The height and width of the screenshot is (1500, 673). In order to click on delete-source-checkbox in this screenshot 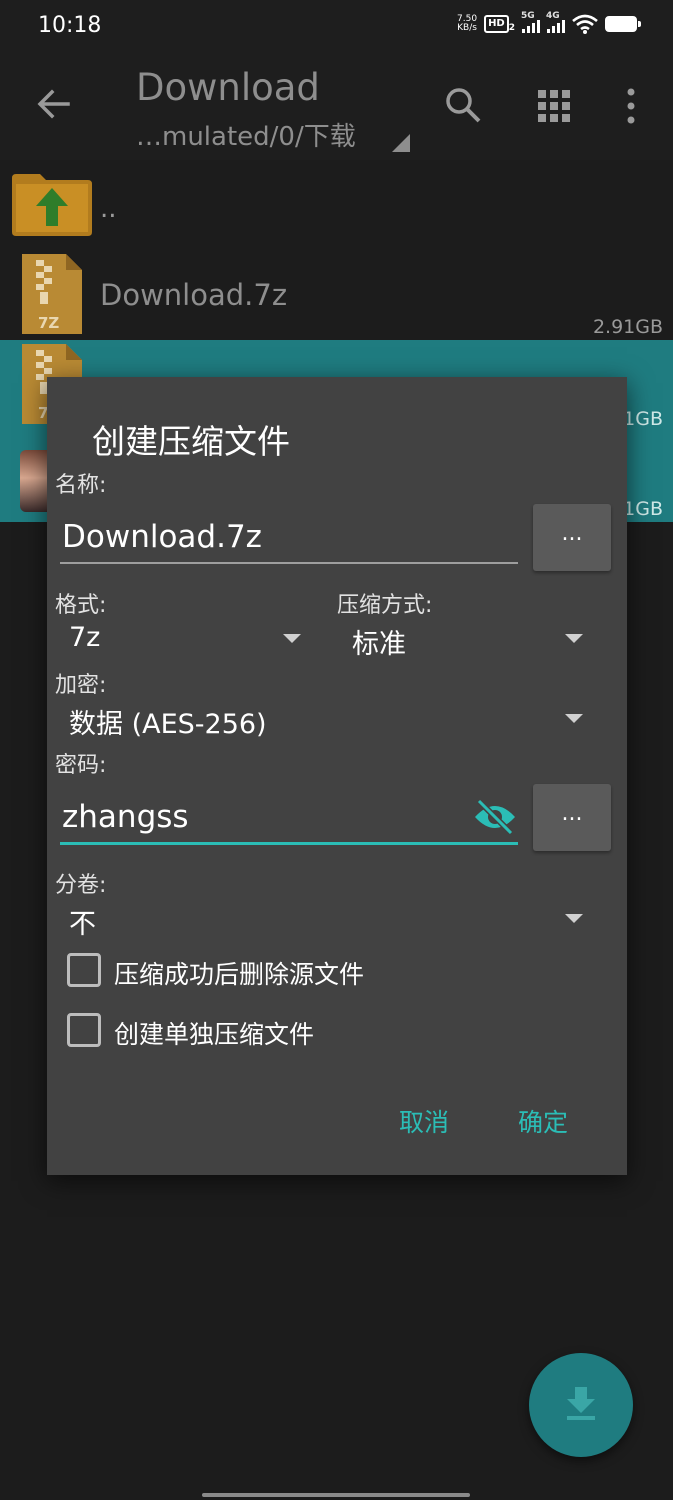, I will do `click(84, 970)`.